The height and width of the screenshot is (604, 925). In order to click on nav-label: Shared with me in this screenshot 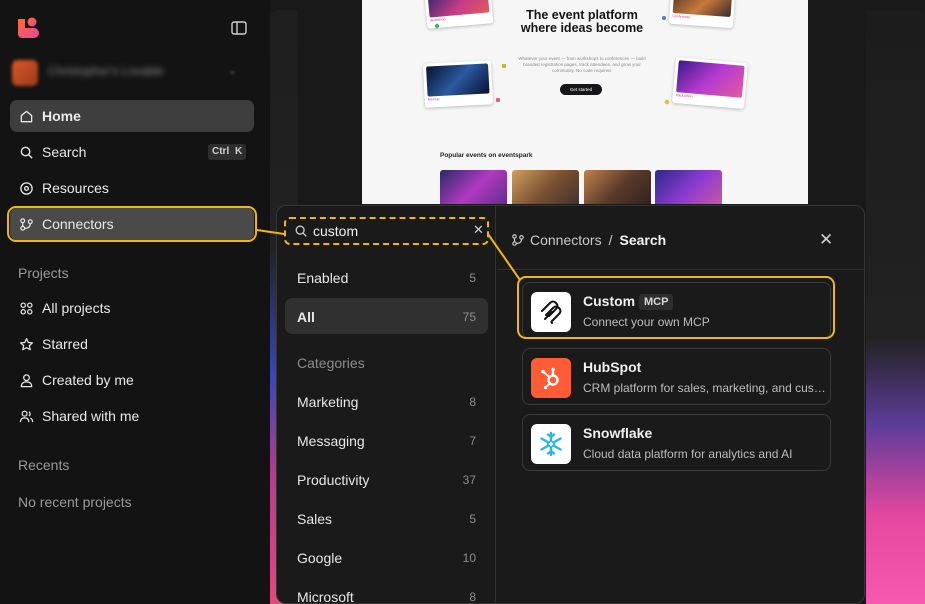, I will do `click(91, 416)`.